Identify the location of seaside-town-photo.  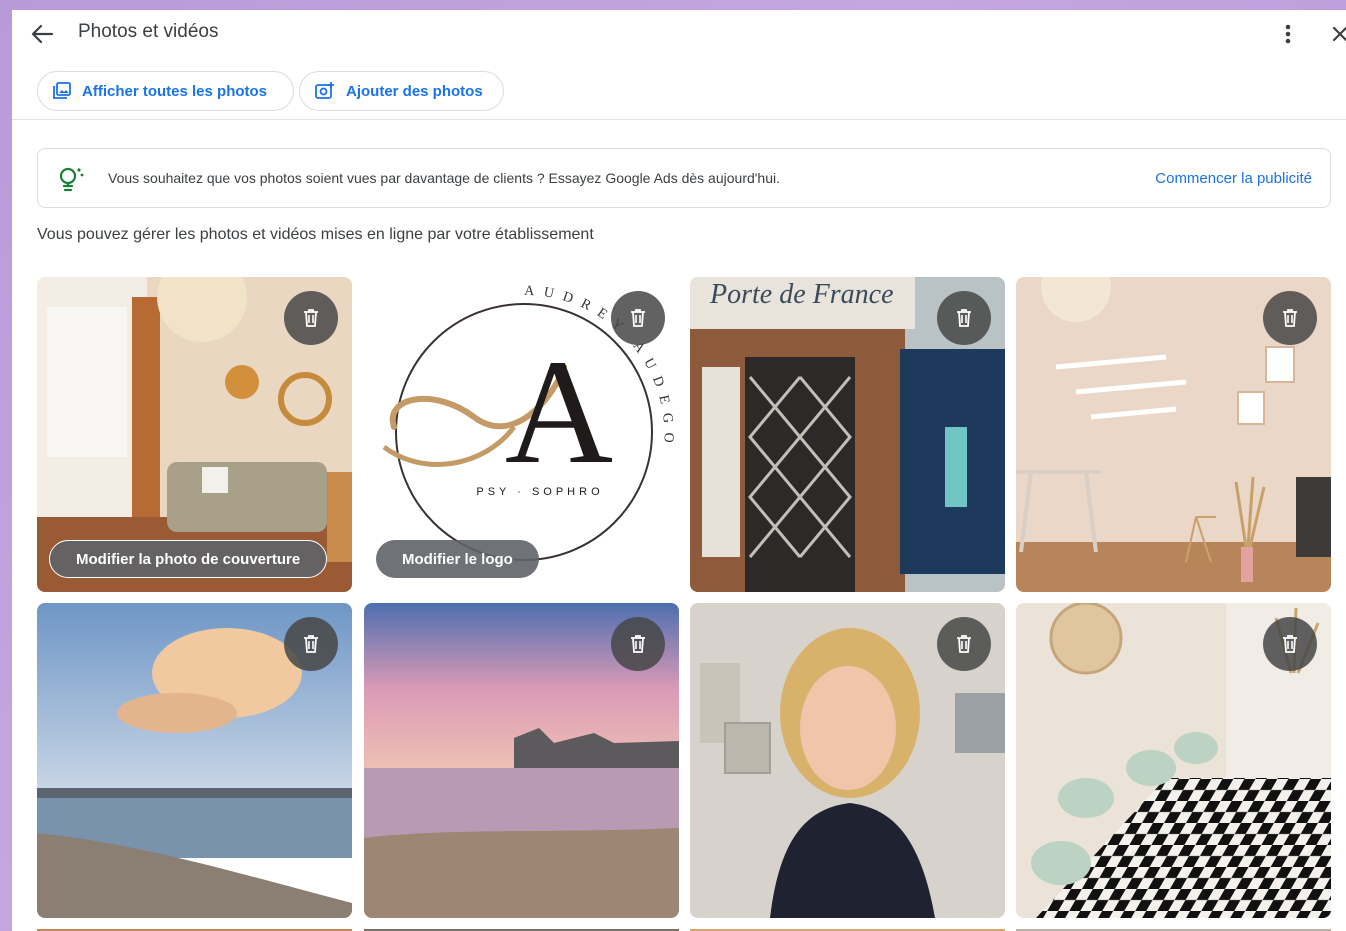
(194, 760).